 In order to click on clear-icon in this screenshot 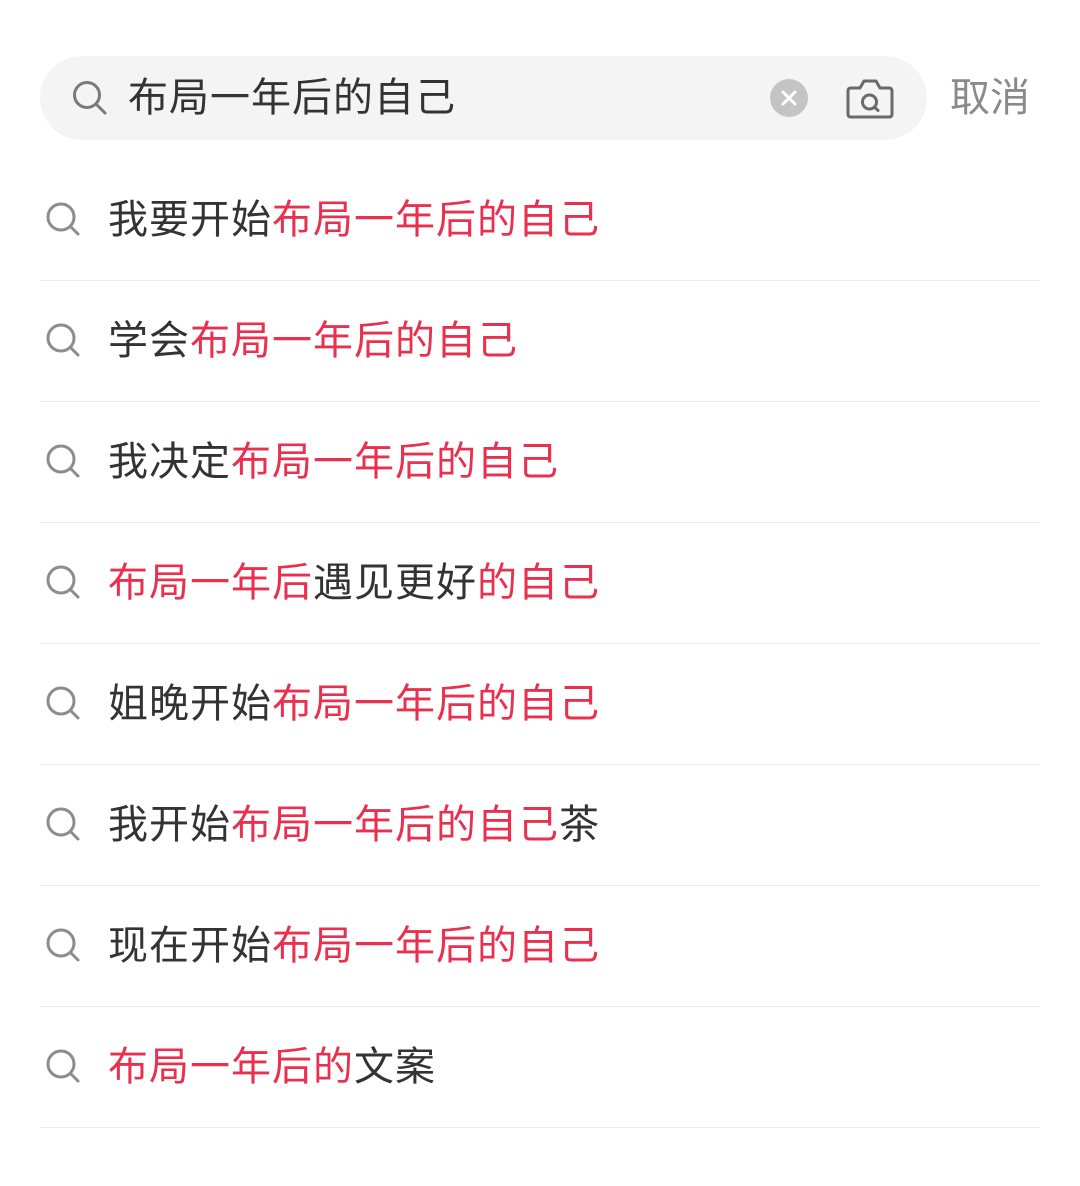, I will do `click(789, 98)`.